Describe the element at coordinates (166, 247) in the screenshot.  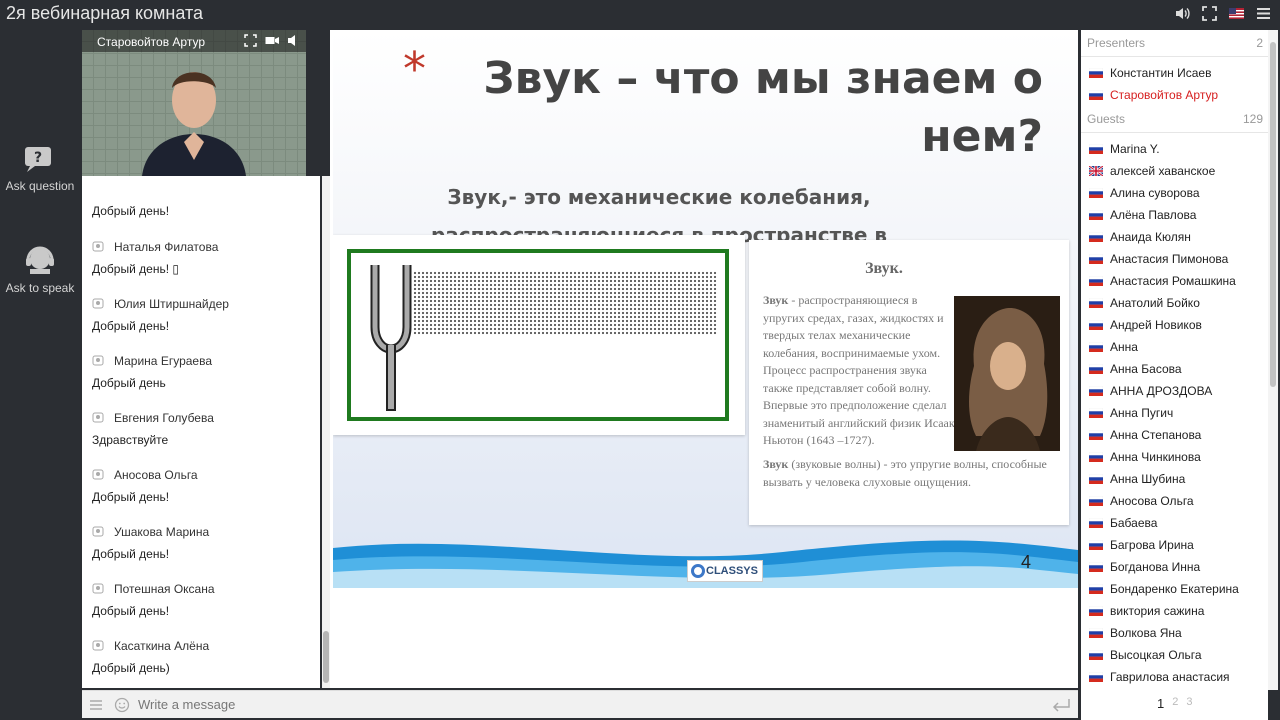
I see `chat-author: Наталья Филатова` at that location.